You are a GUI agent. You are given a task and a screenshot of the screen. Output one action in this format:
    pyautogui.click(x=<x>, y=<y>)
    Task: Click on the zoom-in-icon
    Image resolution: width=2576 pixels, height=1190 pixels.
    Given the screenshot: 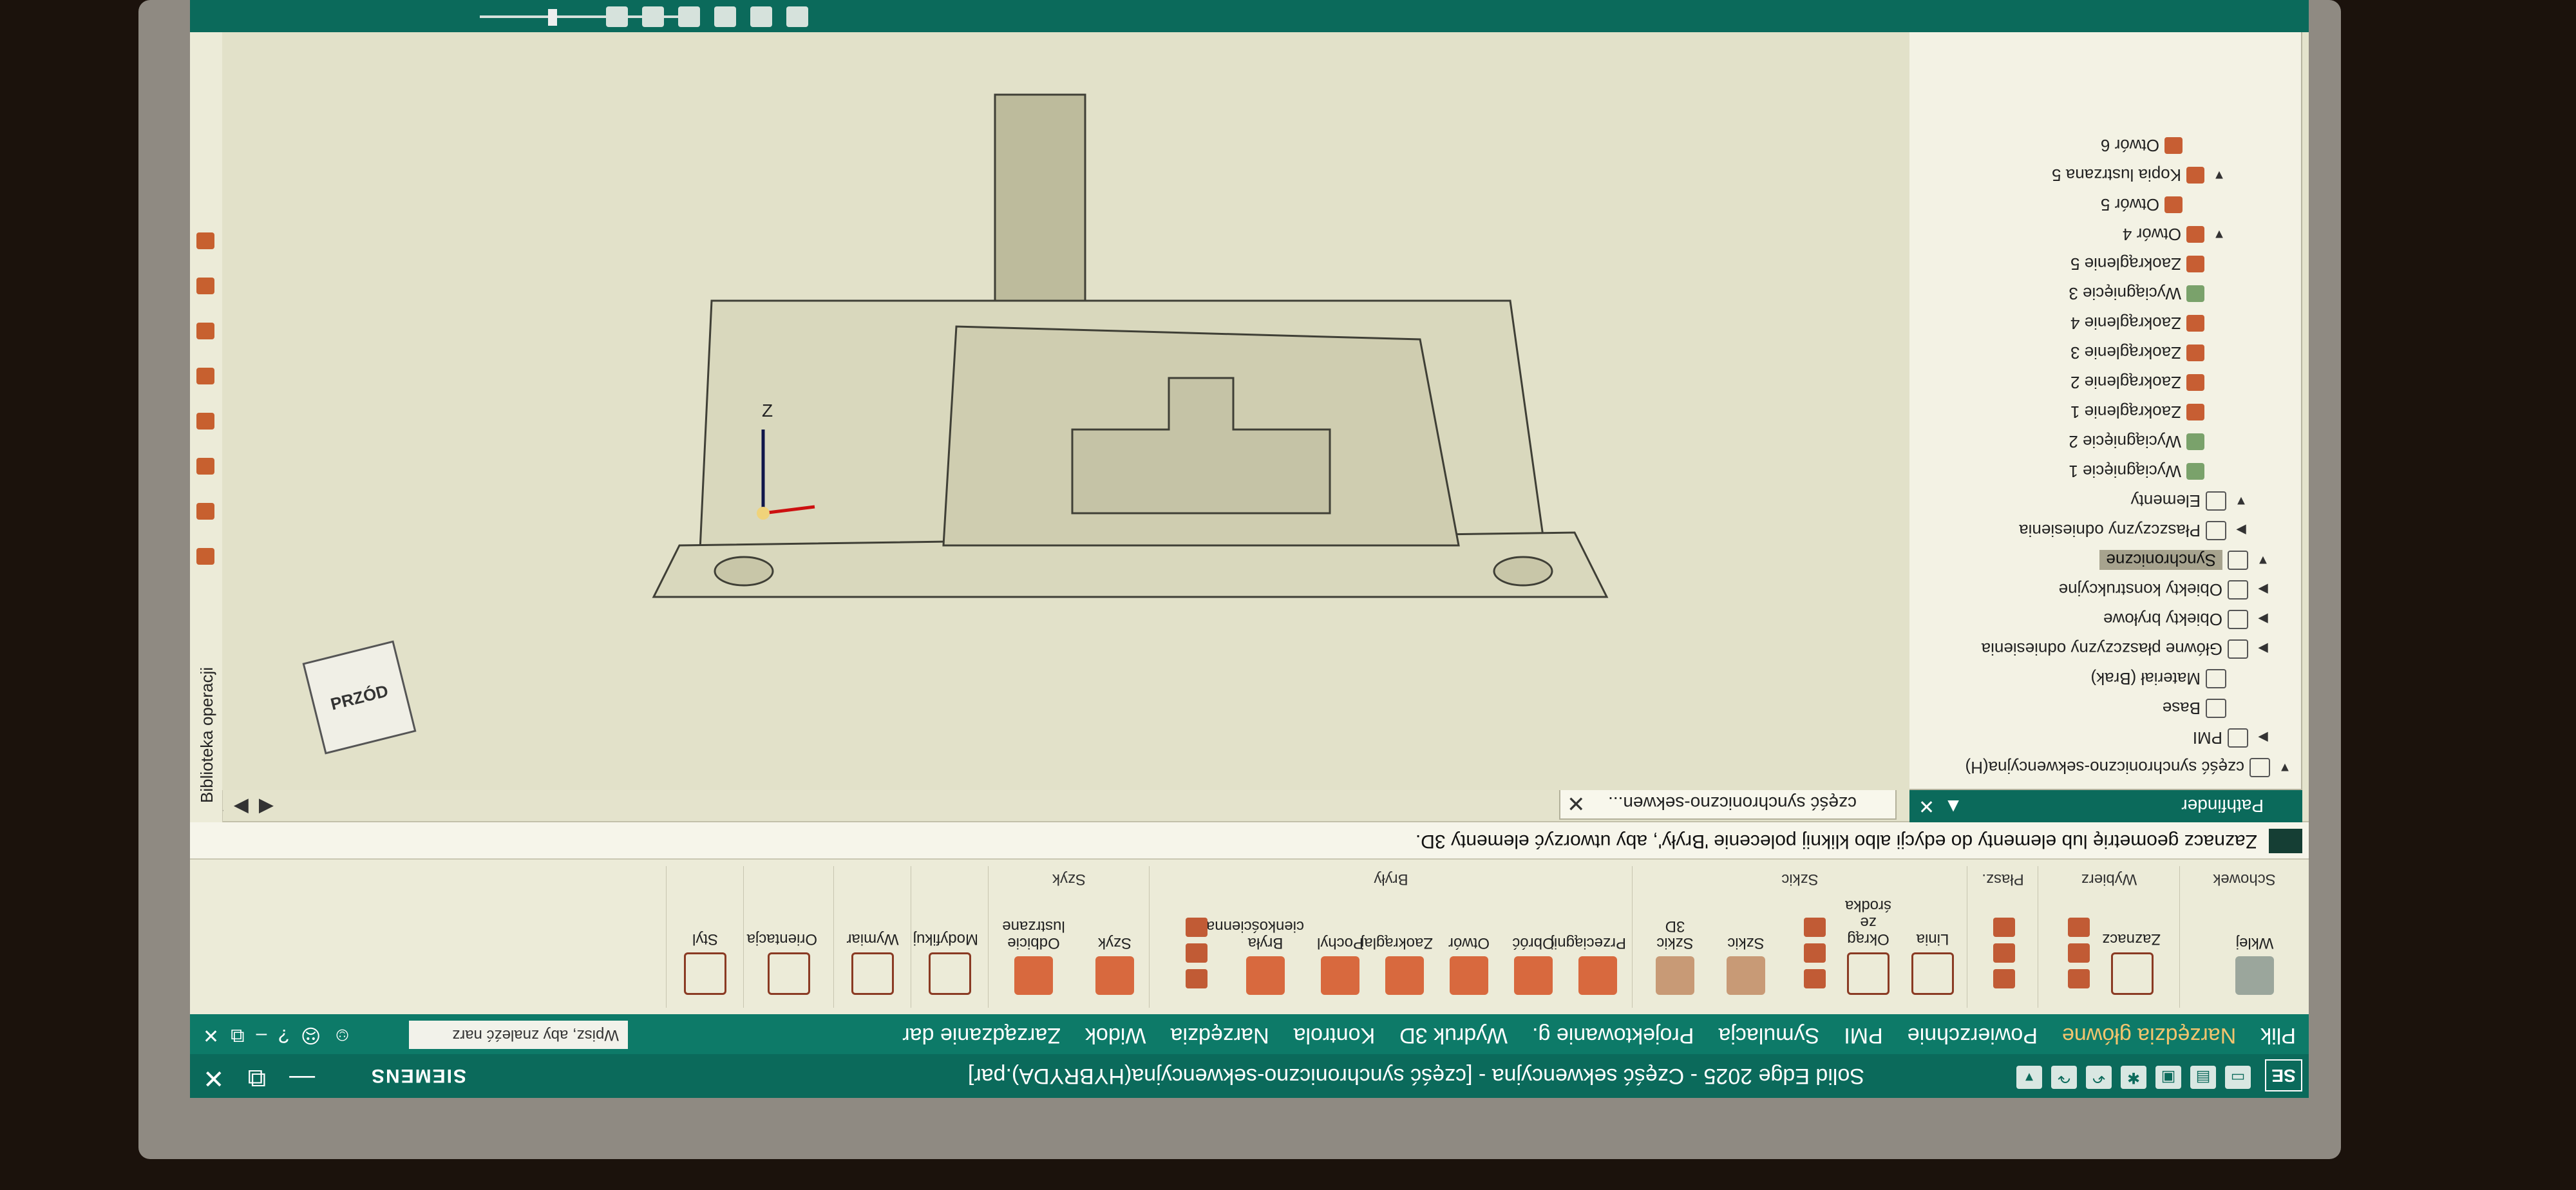 What is the action you would take?
    pyautogui.click(x=797, y=16)
    